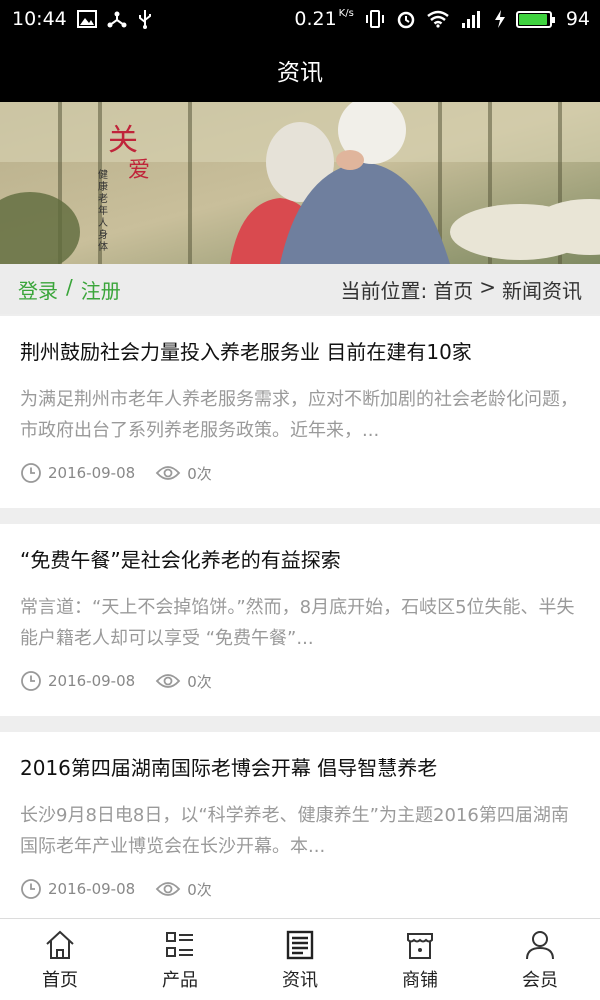 The image size is (600, 1000). What do you see at coordinates (420, 945) in the screenshot?
I see `store-icon` at bounding box center [420, 945].